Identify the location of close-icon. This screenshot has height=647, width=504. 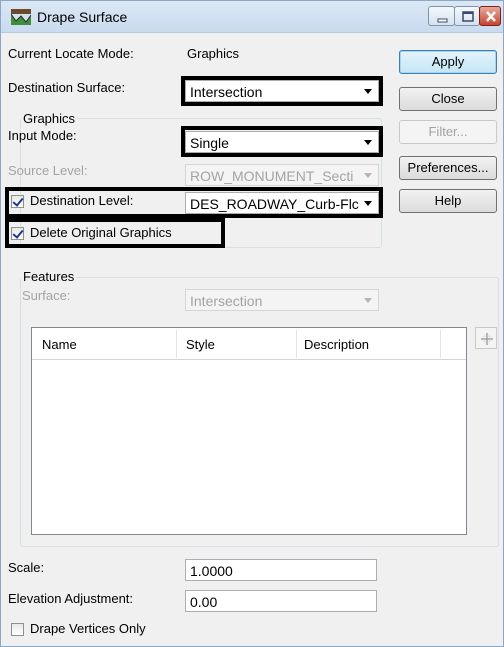
(491, 16).